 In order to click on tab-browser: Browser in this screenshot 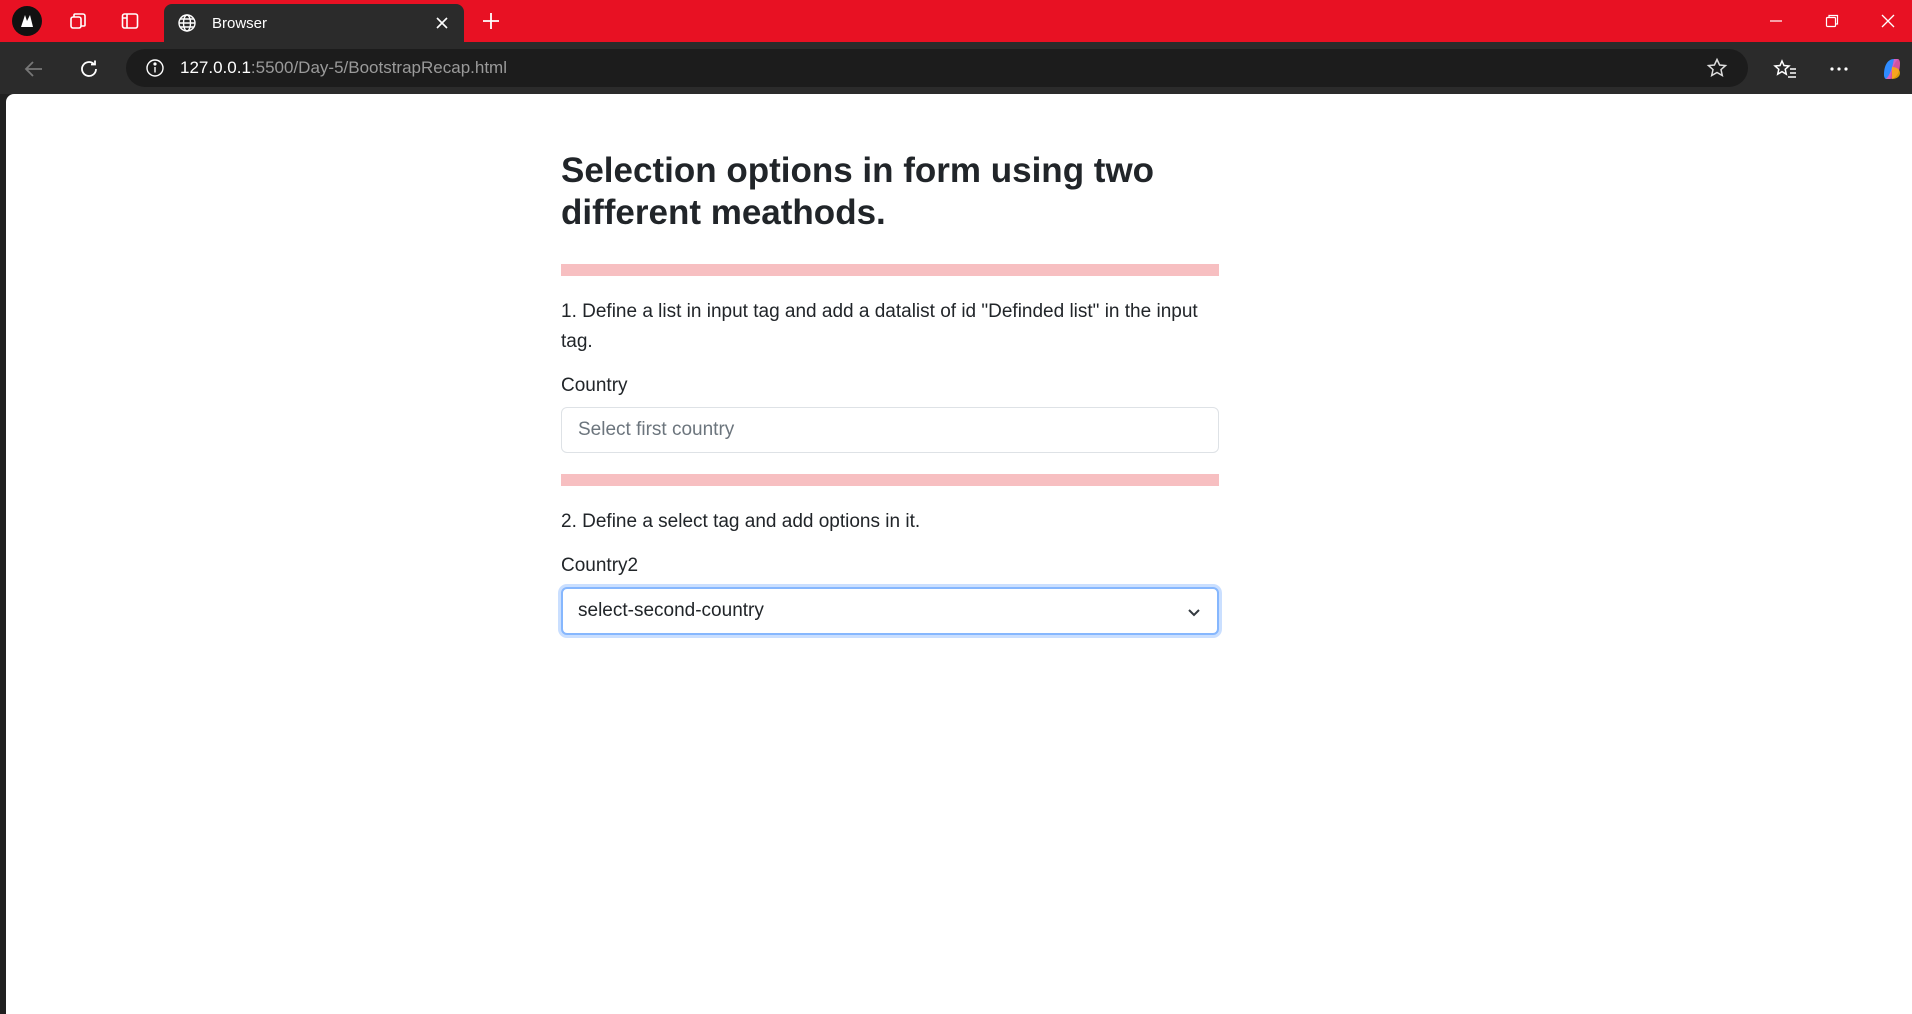, I will do `click(314, 23)`.